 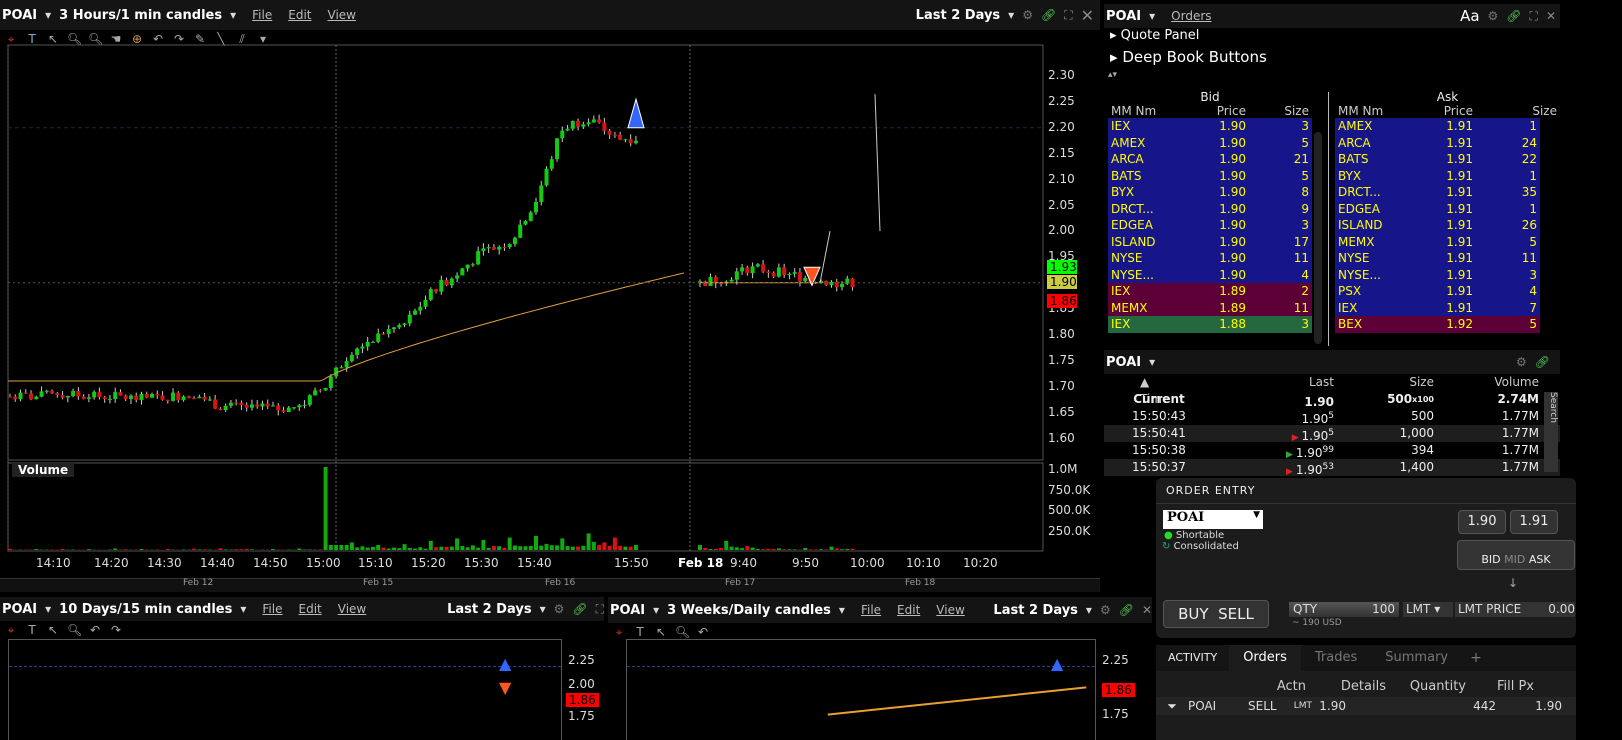 What do you see at coordinates (1210, 241) in the screenshot?
I see `bid-row: ISLAND 1.90 17` at bounding box center [1210, 241].